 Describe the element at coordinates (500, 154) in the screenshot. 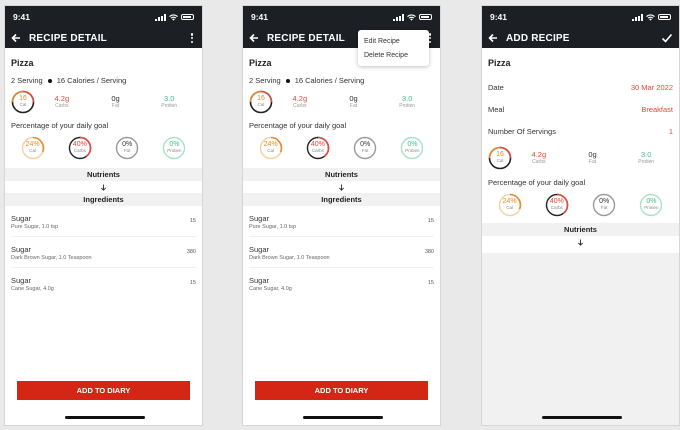

I see `calorie-value: 16` at that location.